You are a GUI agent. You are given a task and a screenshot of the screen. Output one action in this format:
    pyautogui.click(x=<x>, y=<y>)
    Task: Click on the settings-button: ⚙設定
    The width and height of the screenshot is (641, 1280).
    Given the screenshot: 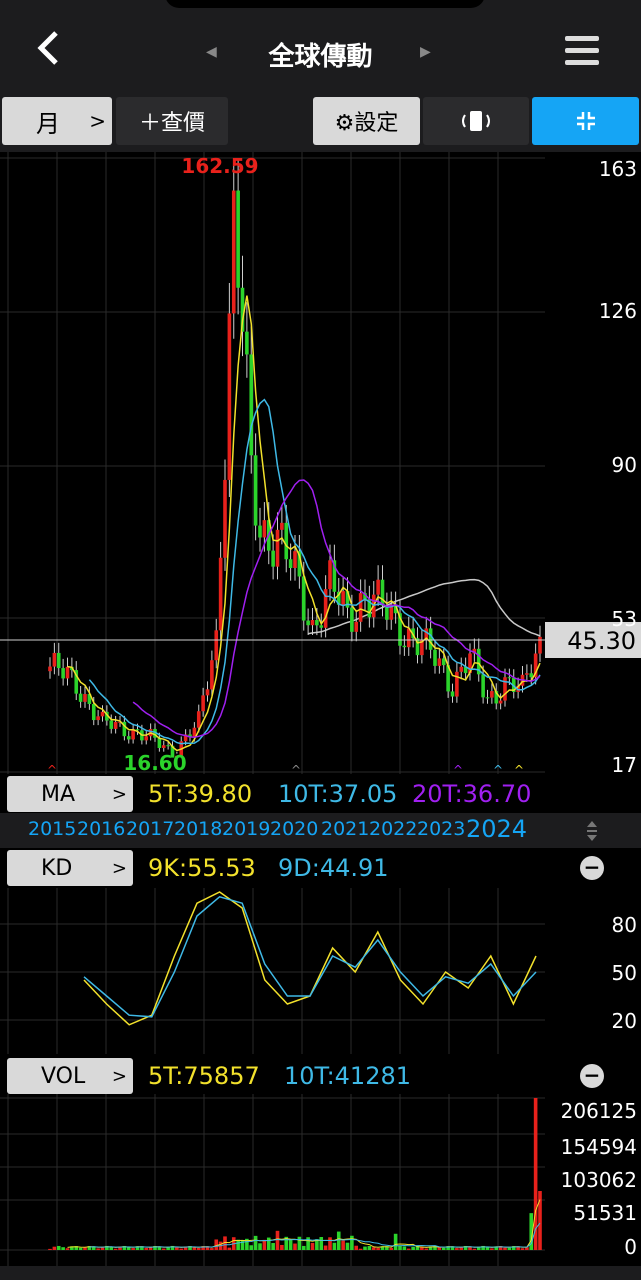 What is the action you would take?
    pyautogui.click(x=366, y=121)
    